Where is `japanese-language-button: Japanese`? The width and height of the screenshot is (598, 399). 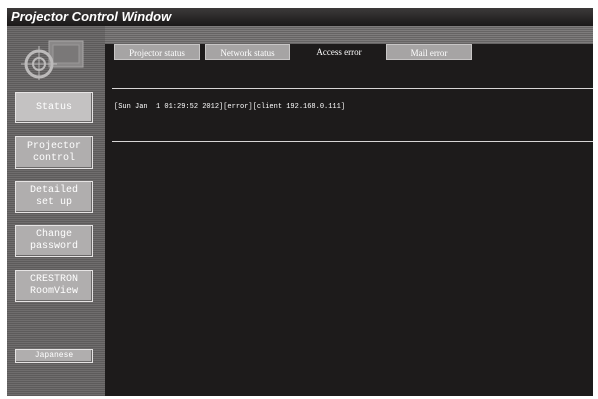 japanese-language-button: Japanese is located at coordinates (54, 356).